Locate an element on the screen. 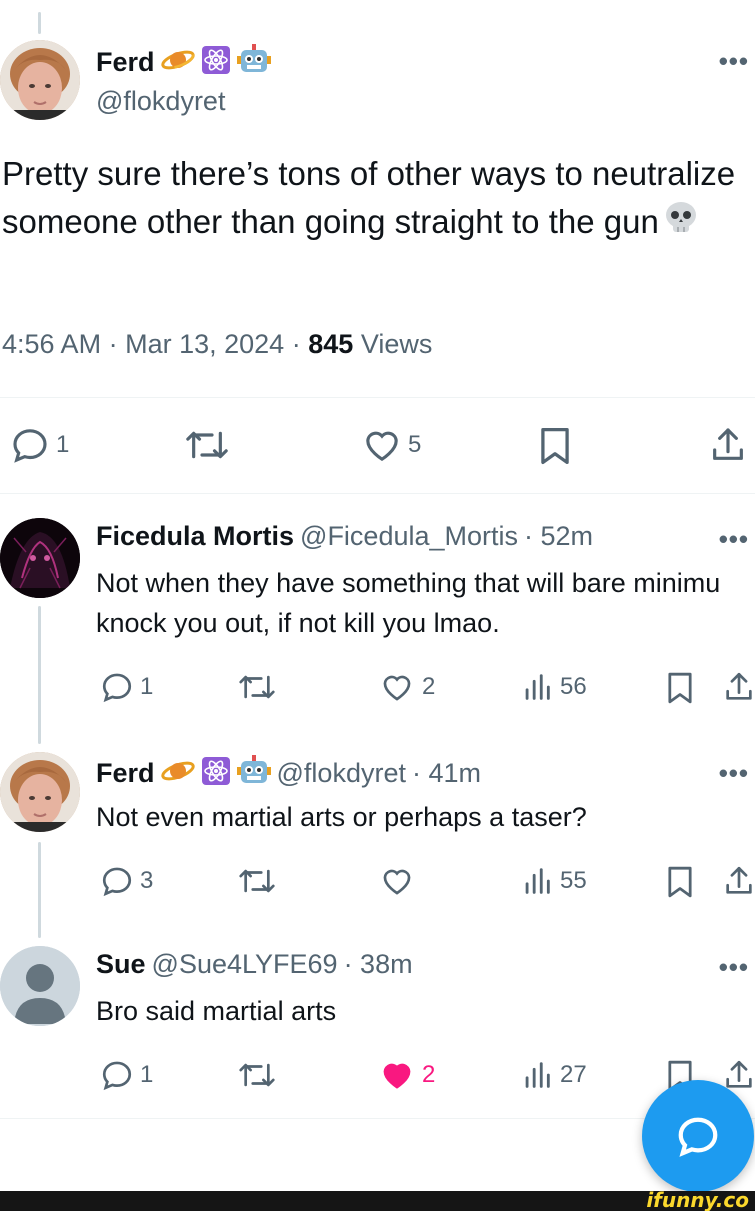 The image size is (755, 1211). author-row: Ferd is located at coordinates (183, 62).